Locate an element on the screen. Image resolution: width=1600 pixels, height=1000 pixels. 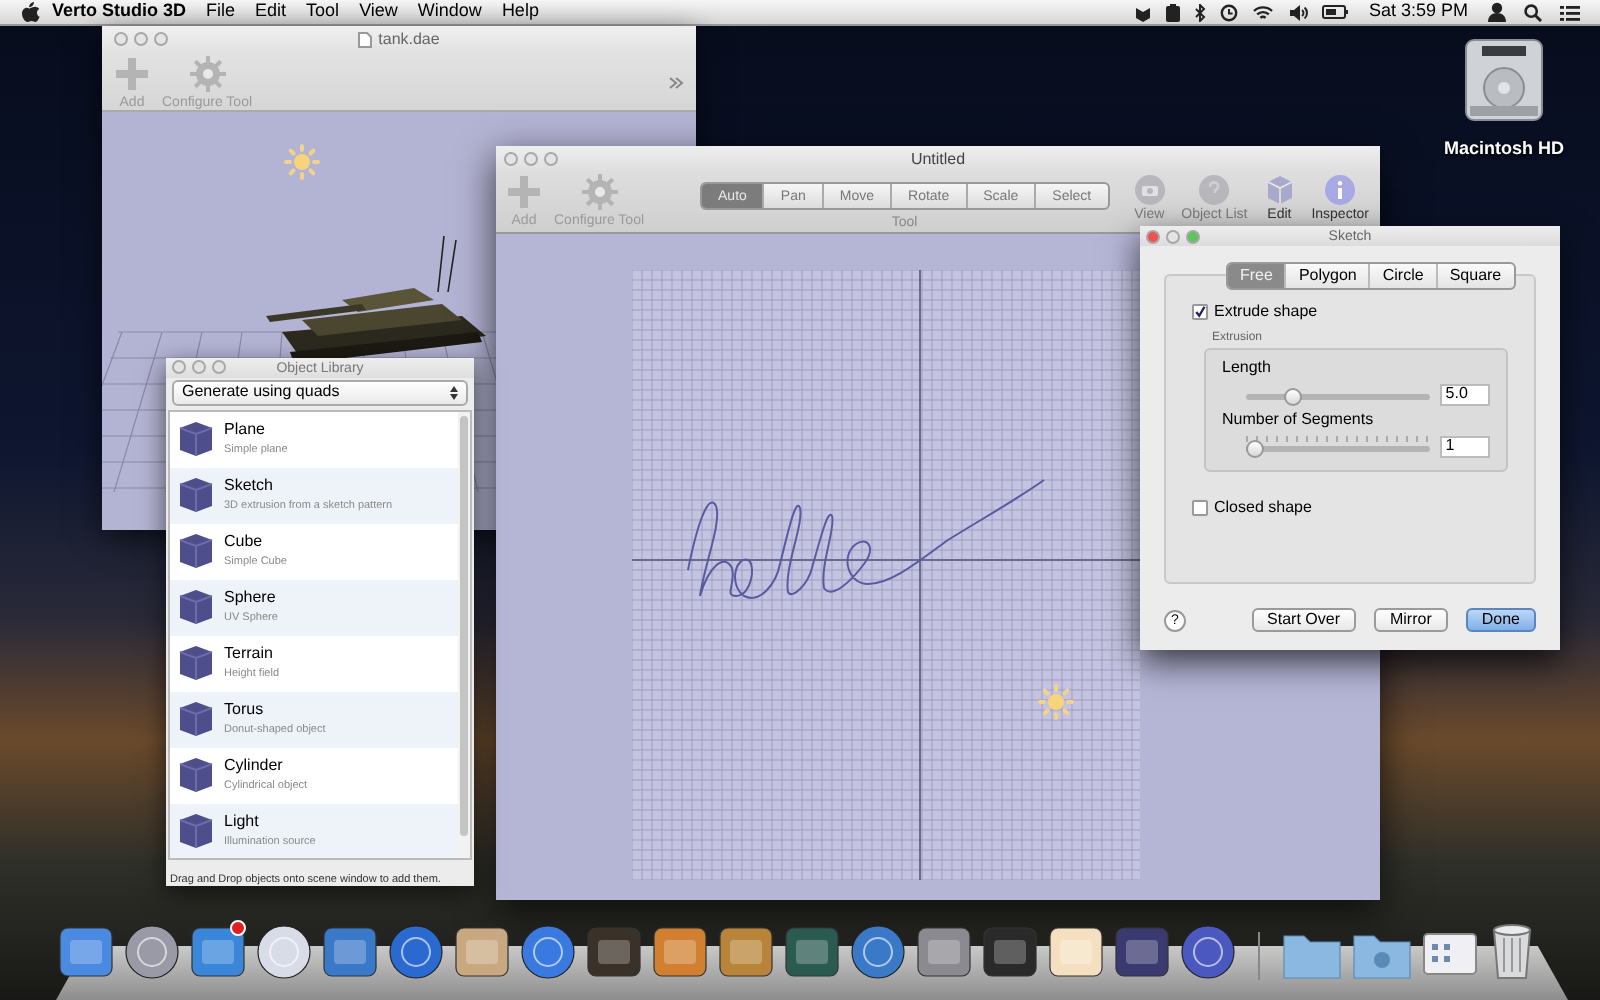
drive-label: Macintosh HD is located at coordinates (1503, 149).